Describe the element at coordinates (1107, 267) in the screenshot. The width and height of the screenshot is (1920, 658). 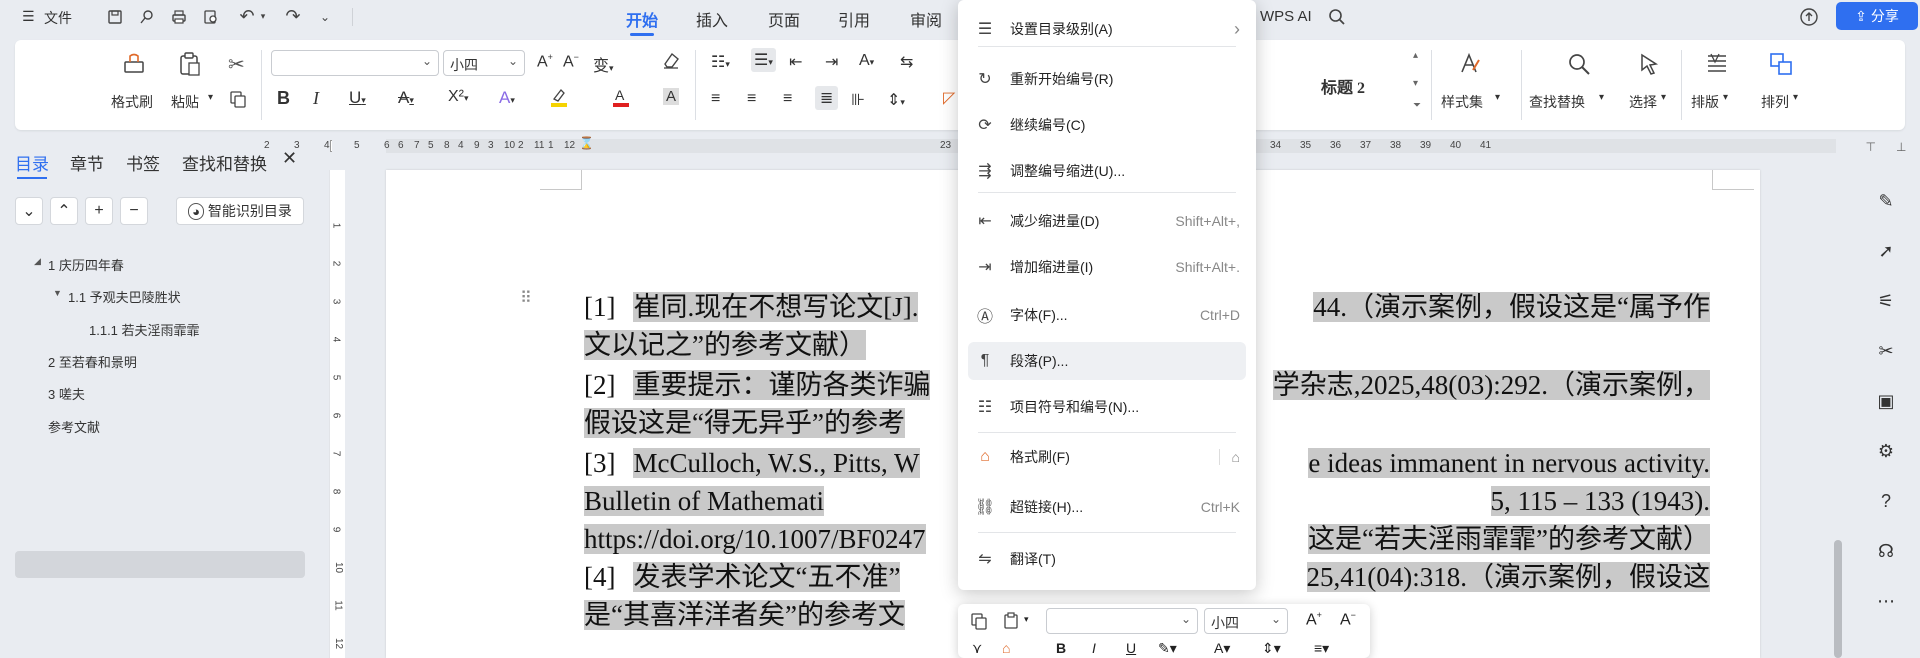
I see `menu-item: ⇥ 增加缩进量(I) Shift+Alt+.` at that location.